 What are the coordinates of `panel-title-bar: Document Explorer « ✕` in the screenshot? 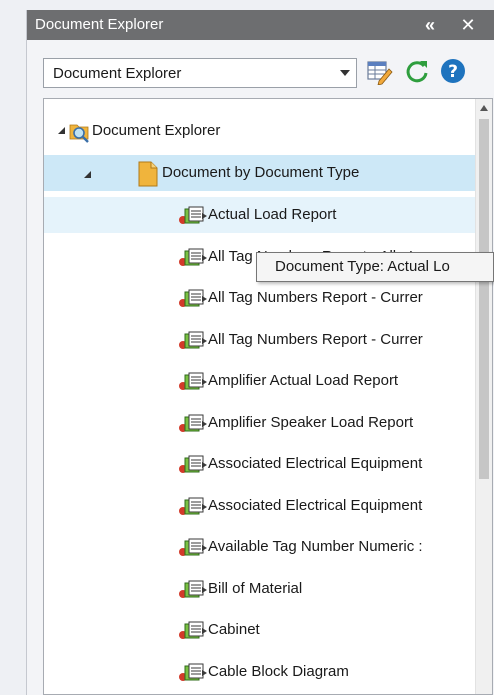 It's located at (260, 25).